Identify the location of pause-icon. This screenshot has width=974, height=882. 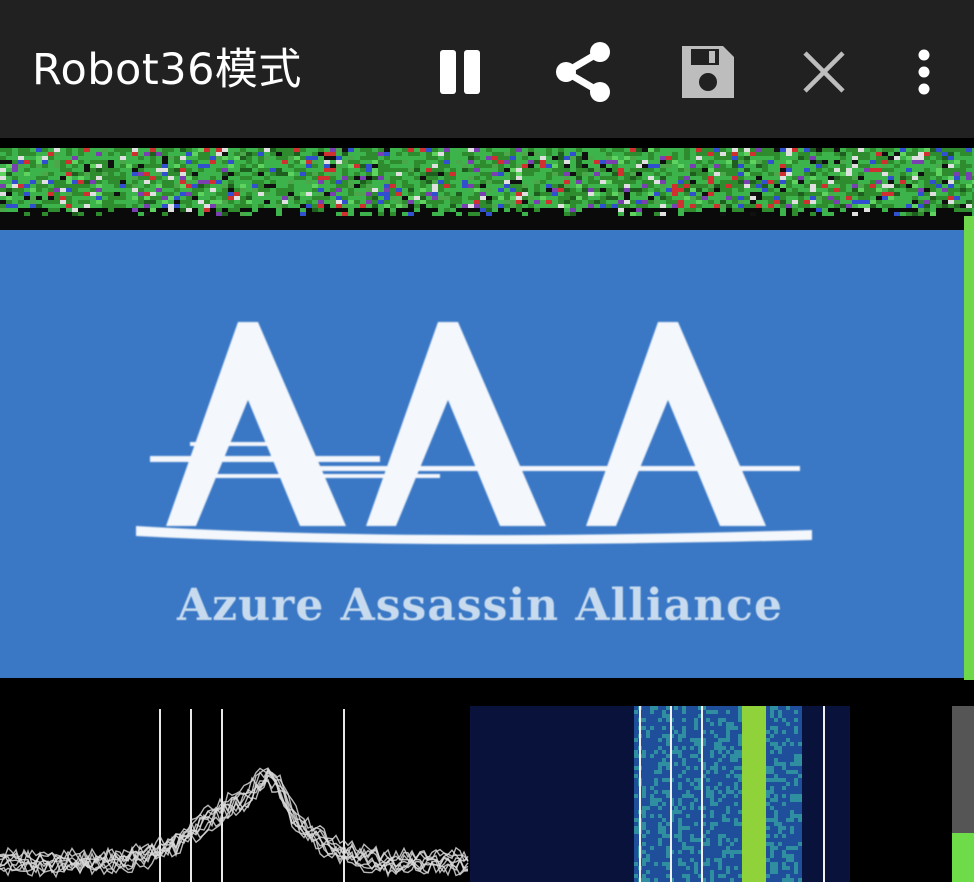
(460, 72).